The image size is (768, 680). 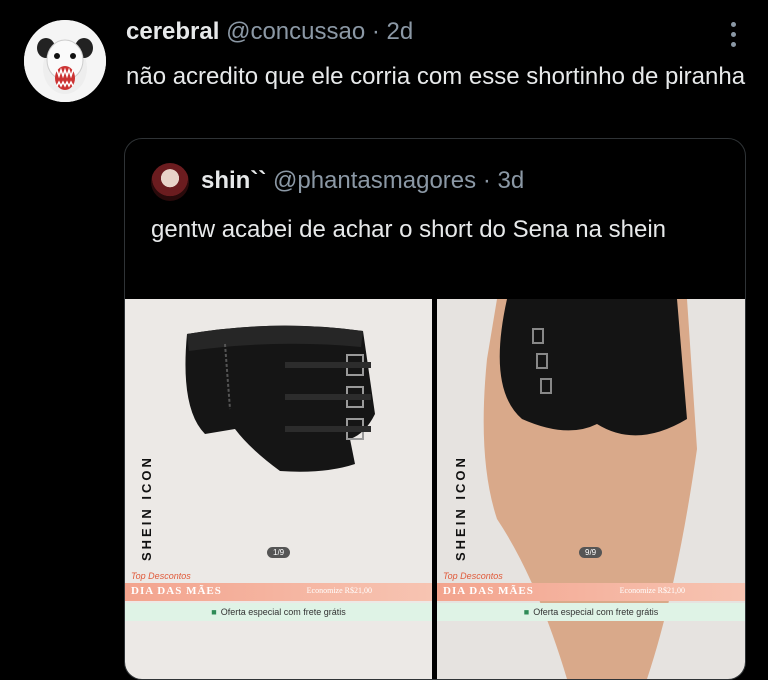 I want to click on handle: @concussao, so click(x=295, y=31).